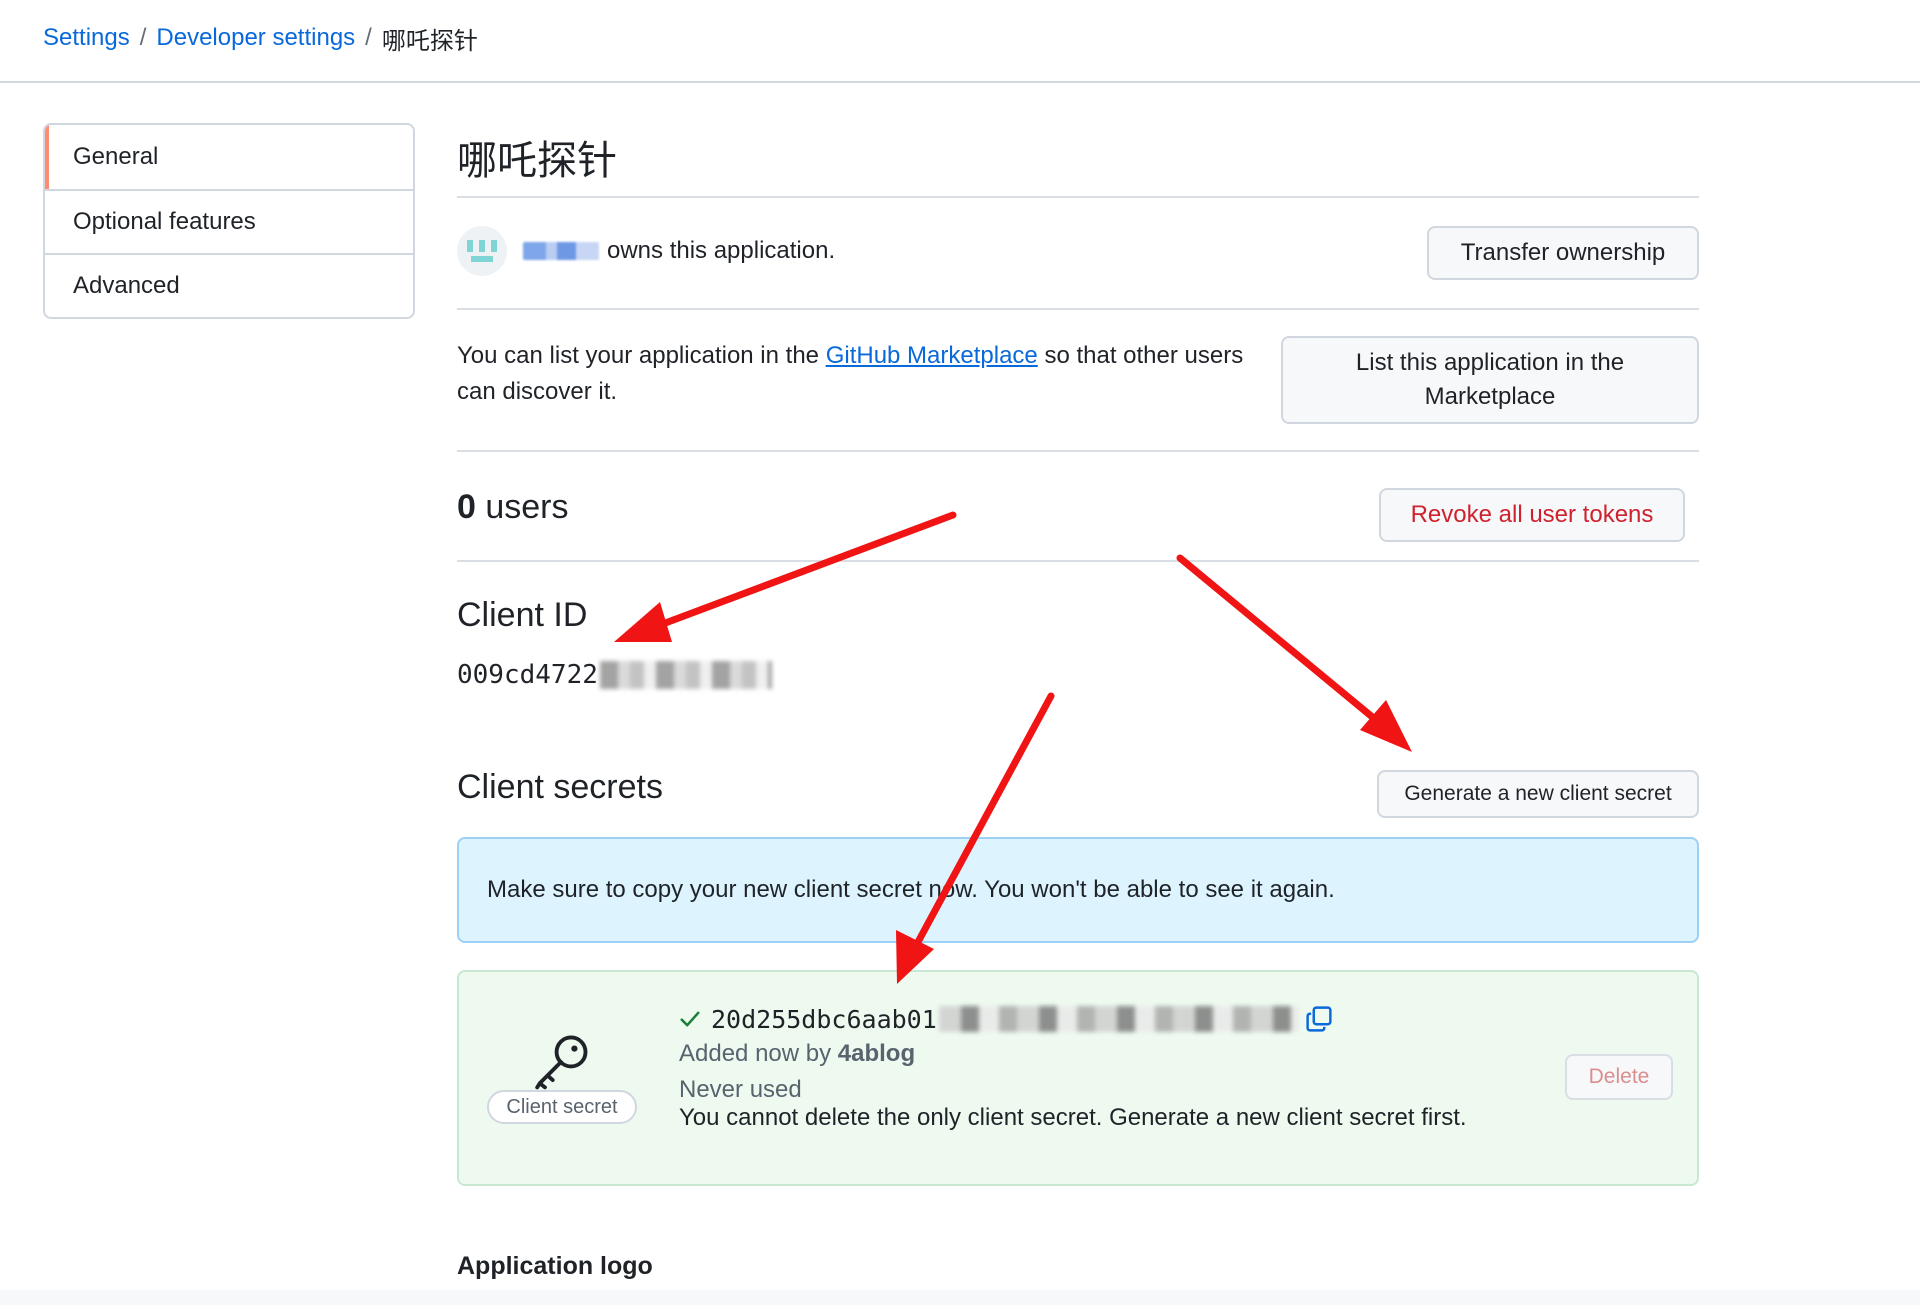  Describe the element at coordinates (229, 285) in the screenshot. I see `sidebar-item-advanced: Advanced` at that location.